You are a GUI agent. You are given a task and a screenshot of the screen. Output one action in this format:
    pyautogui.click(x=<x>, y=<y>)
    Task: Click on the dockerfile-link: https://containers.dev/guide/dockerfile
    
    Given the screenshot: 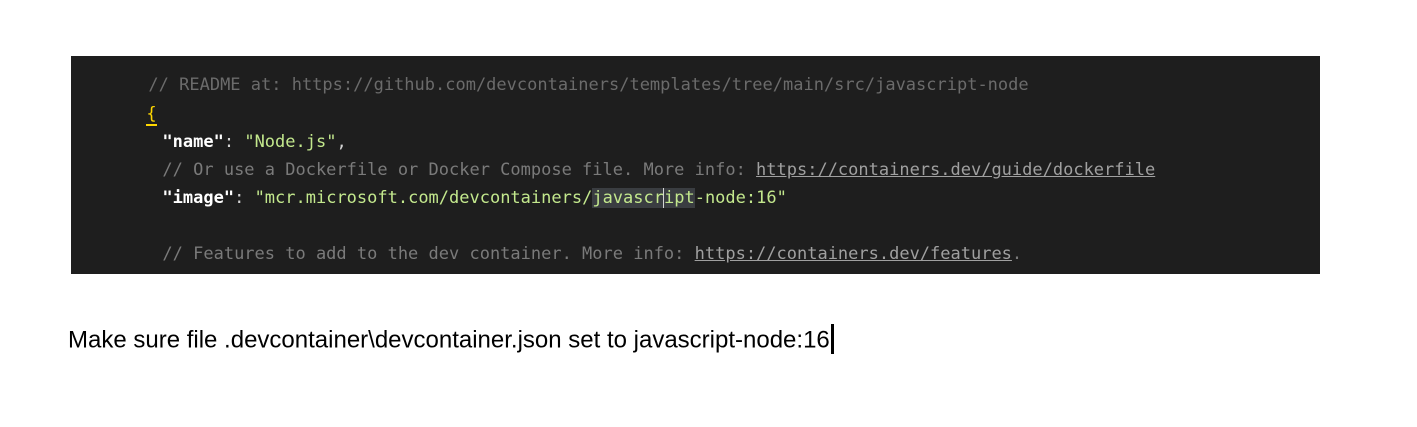 What is the action you would take?
    pyautogui.click(x=955, y=170)
    